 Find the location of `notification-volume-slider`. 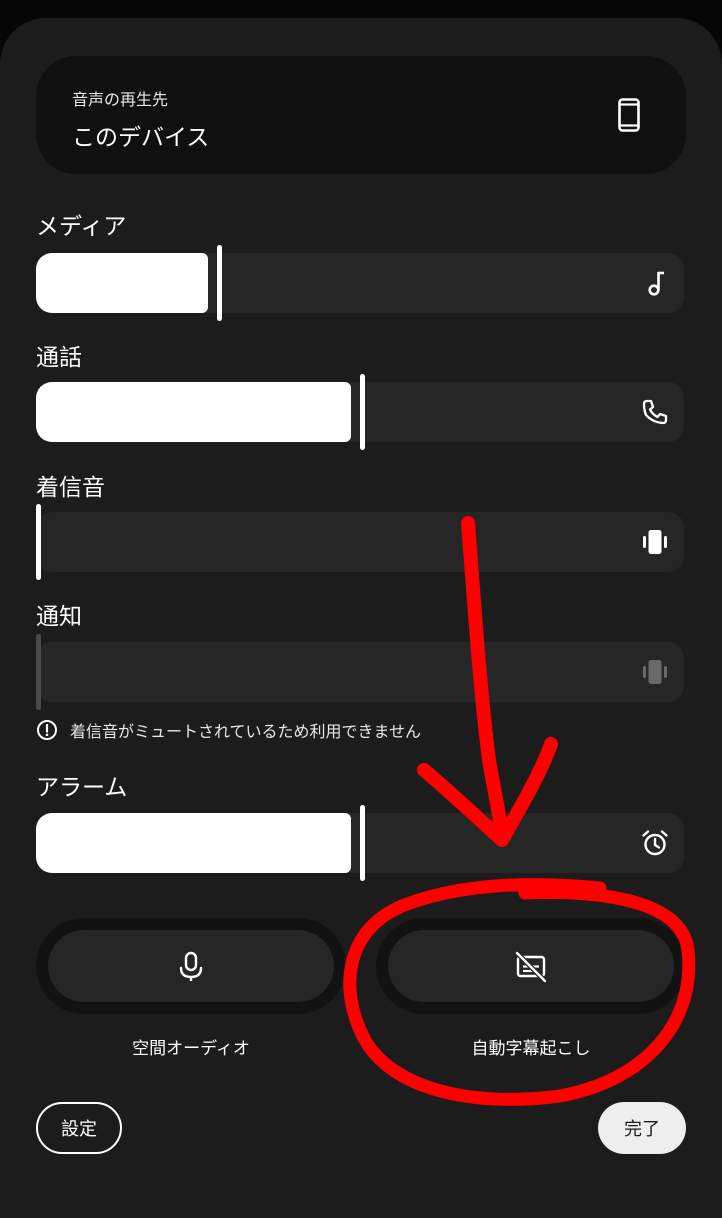

notification-volume-slider is located at coordinates (360, 672).